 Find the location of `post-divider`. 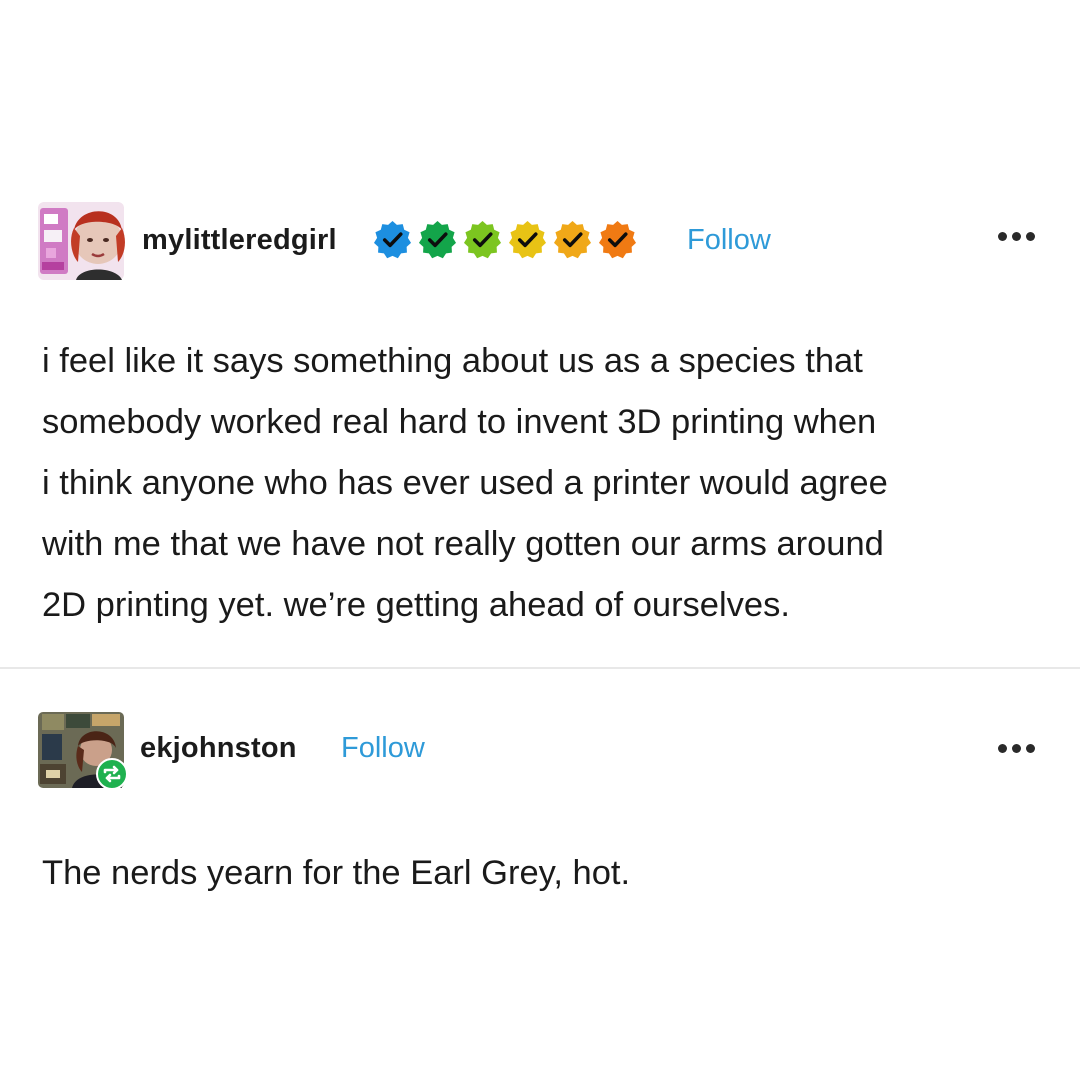

post-divider is located at coordinates (540, 668).